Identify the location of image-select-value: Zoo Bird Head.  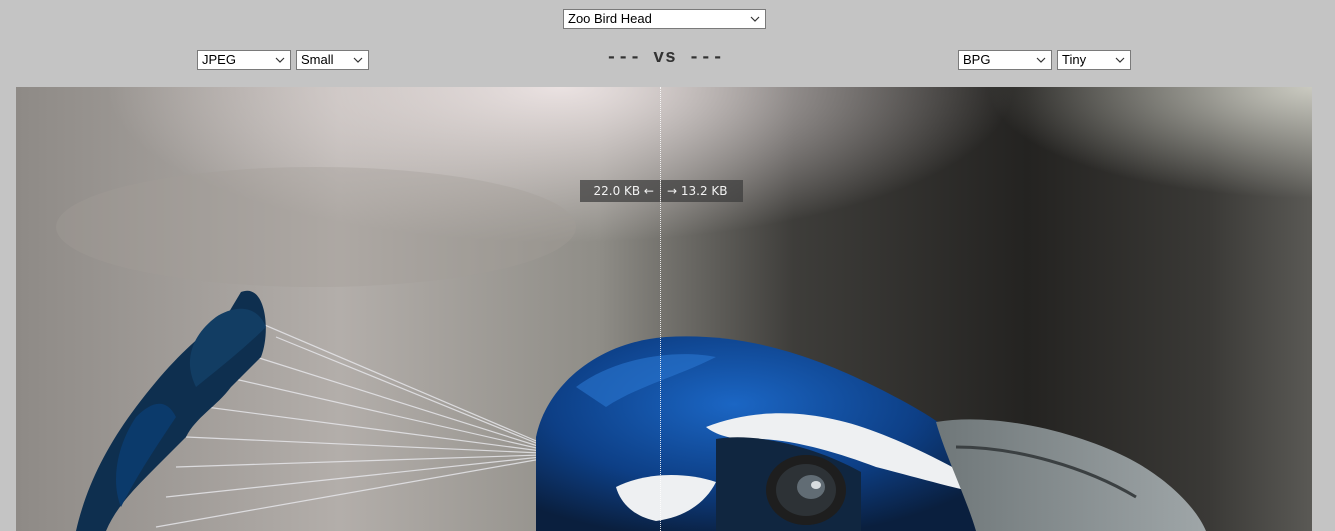
(610, 18).